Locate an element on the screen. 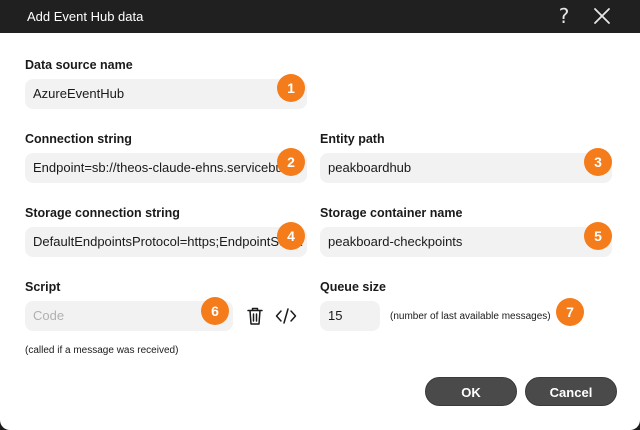  window-title: Add Event Hub data is located at coordinates (85, 16).